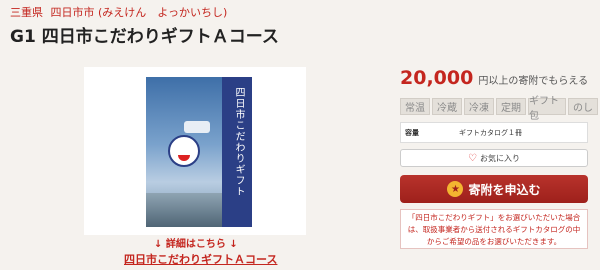 This screenshot has height=270, width=600. Describe the element at coordinates (447, 106) in the screenshot. I see `tag-refrigerated: 冷蔵` at that location.